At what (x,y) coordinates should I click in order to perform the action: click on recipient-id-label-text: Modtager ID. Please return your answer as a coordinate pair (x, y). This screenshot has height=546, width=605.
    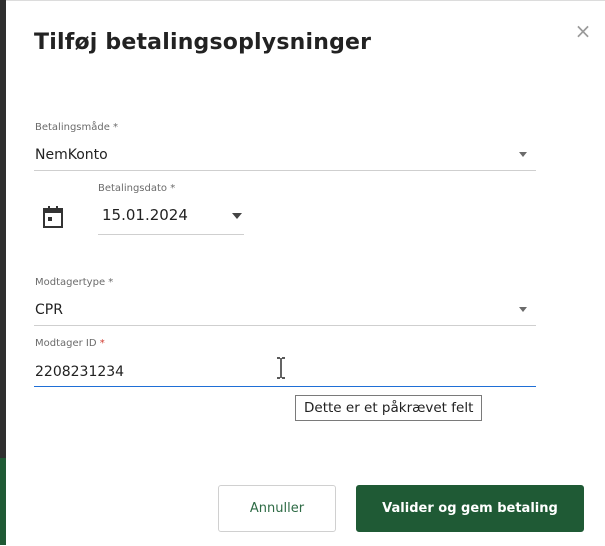
    Looking at the image, I should click on (66, 343).